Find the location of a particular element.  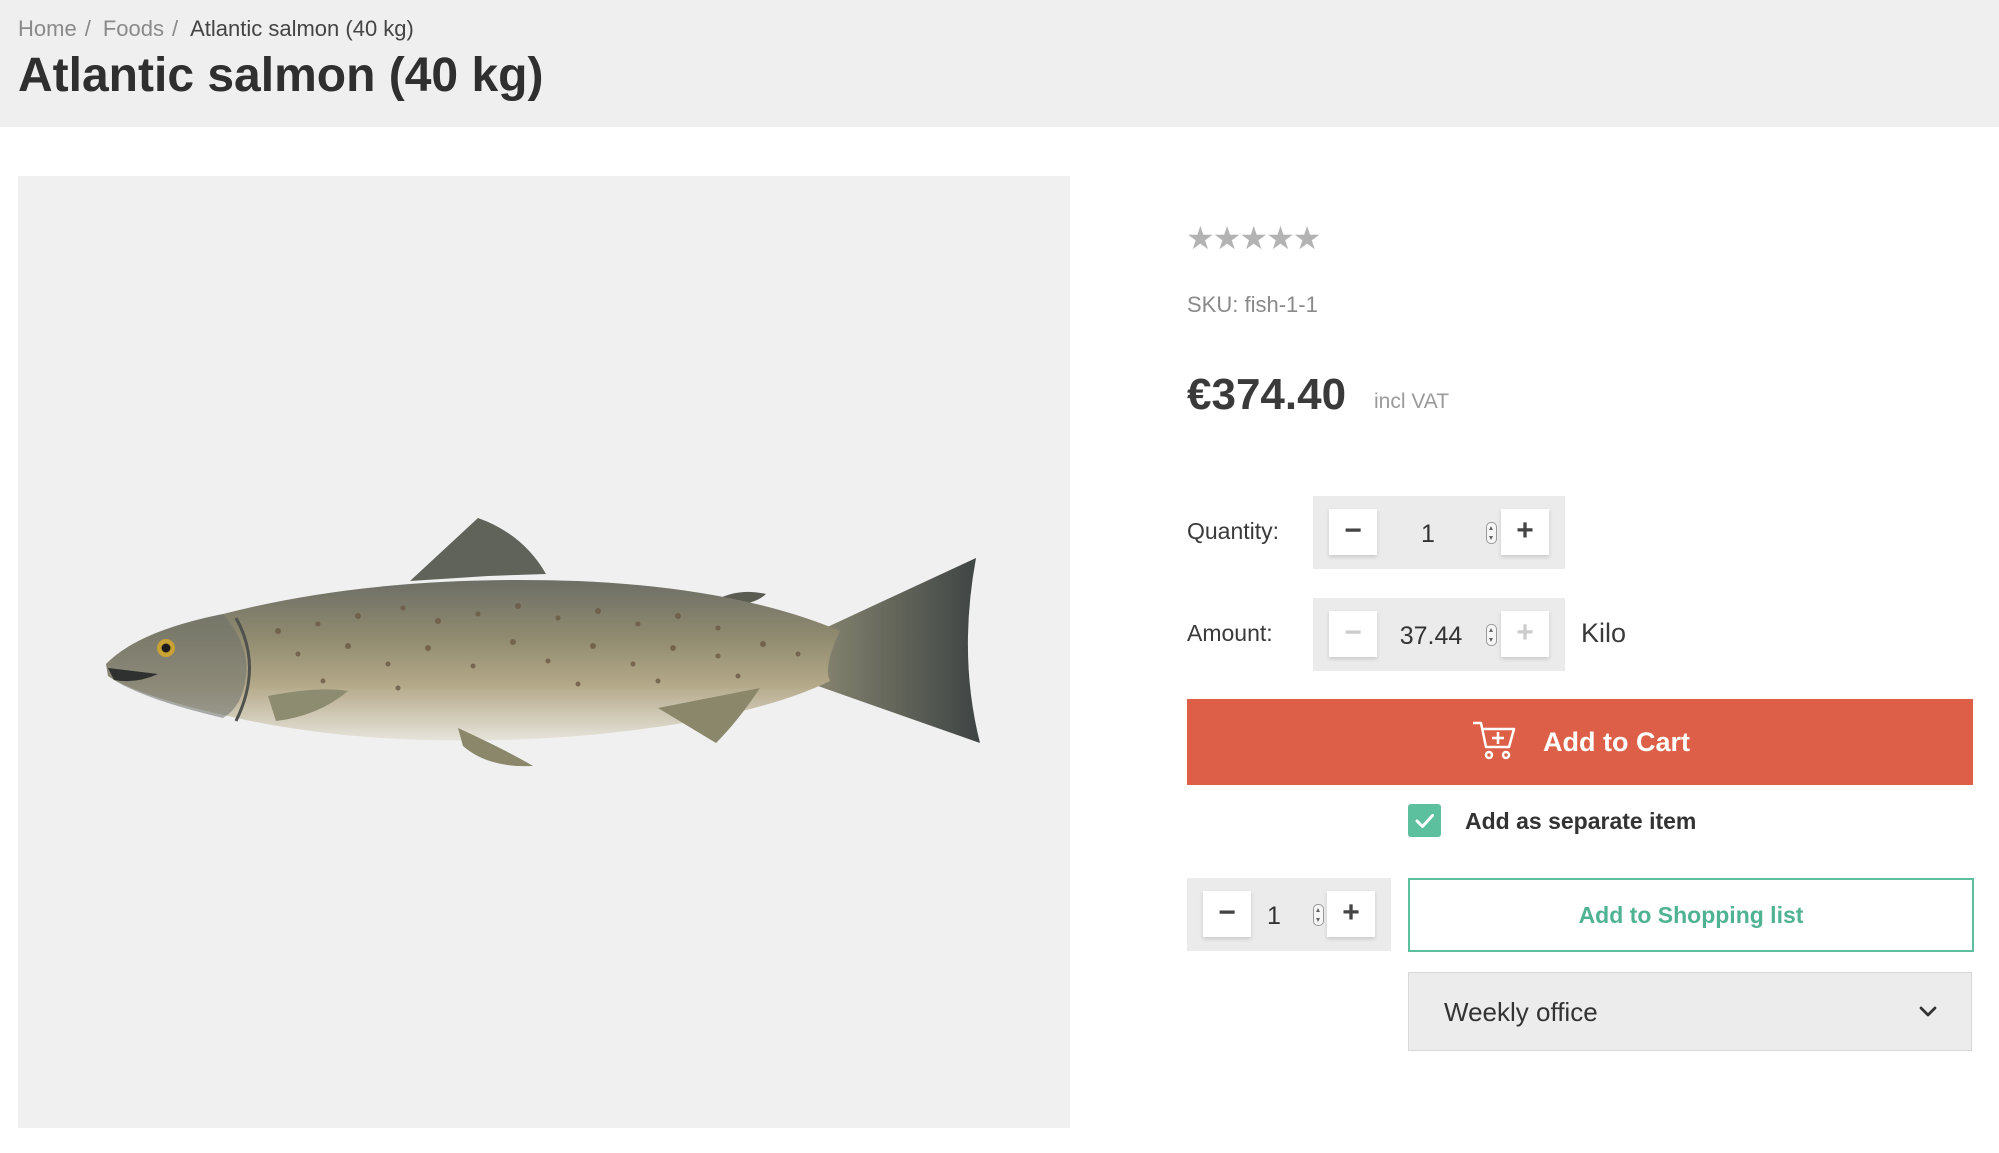

quantity-label: Quantity: is located at coordinates (1233, 531).